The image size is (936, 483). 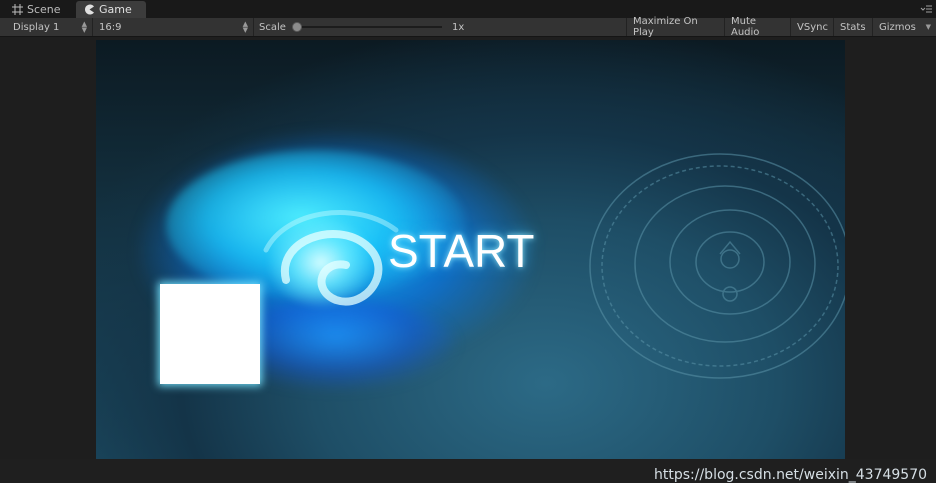 I want to click on scale-slider, so click(x=370, y=27).